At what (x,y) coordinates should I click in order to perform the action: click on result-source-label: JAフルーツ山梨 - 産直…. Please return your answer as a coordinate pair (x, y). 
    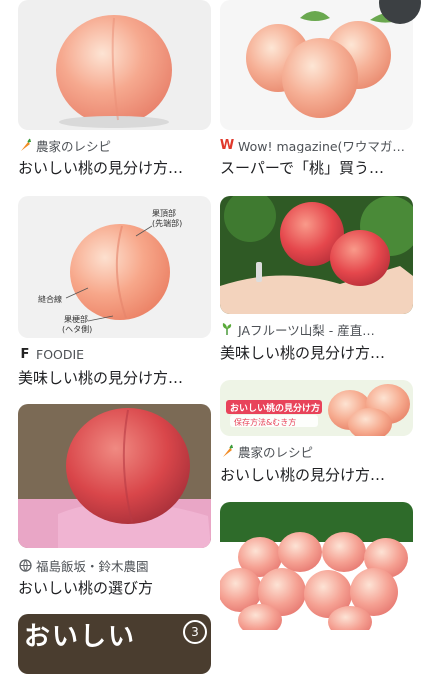
    Looking at the image, I should click on (306, 330).